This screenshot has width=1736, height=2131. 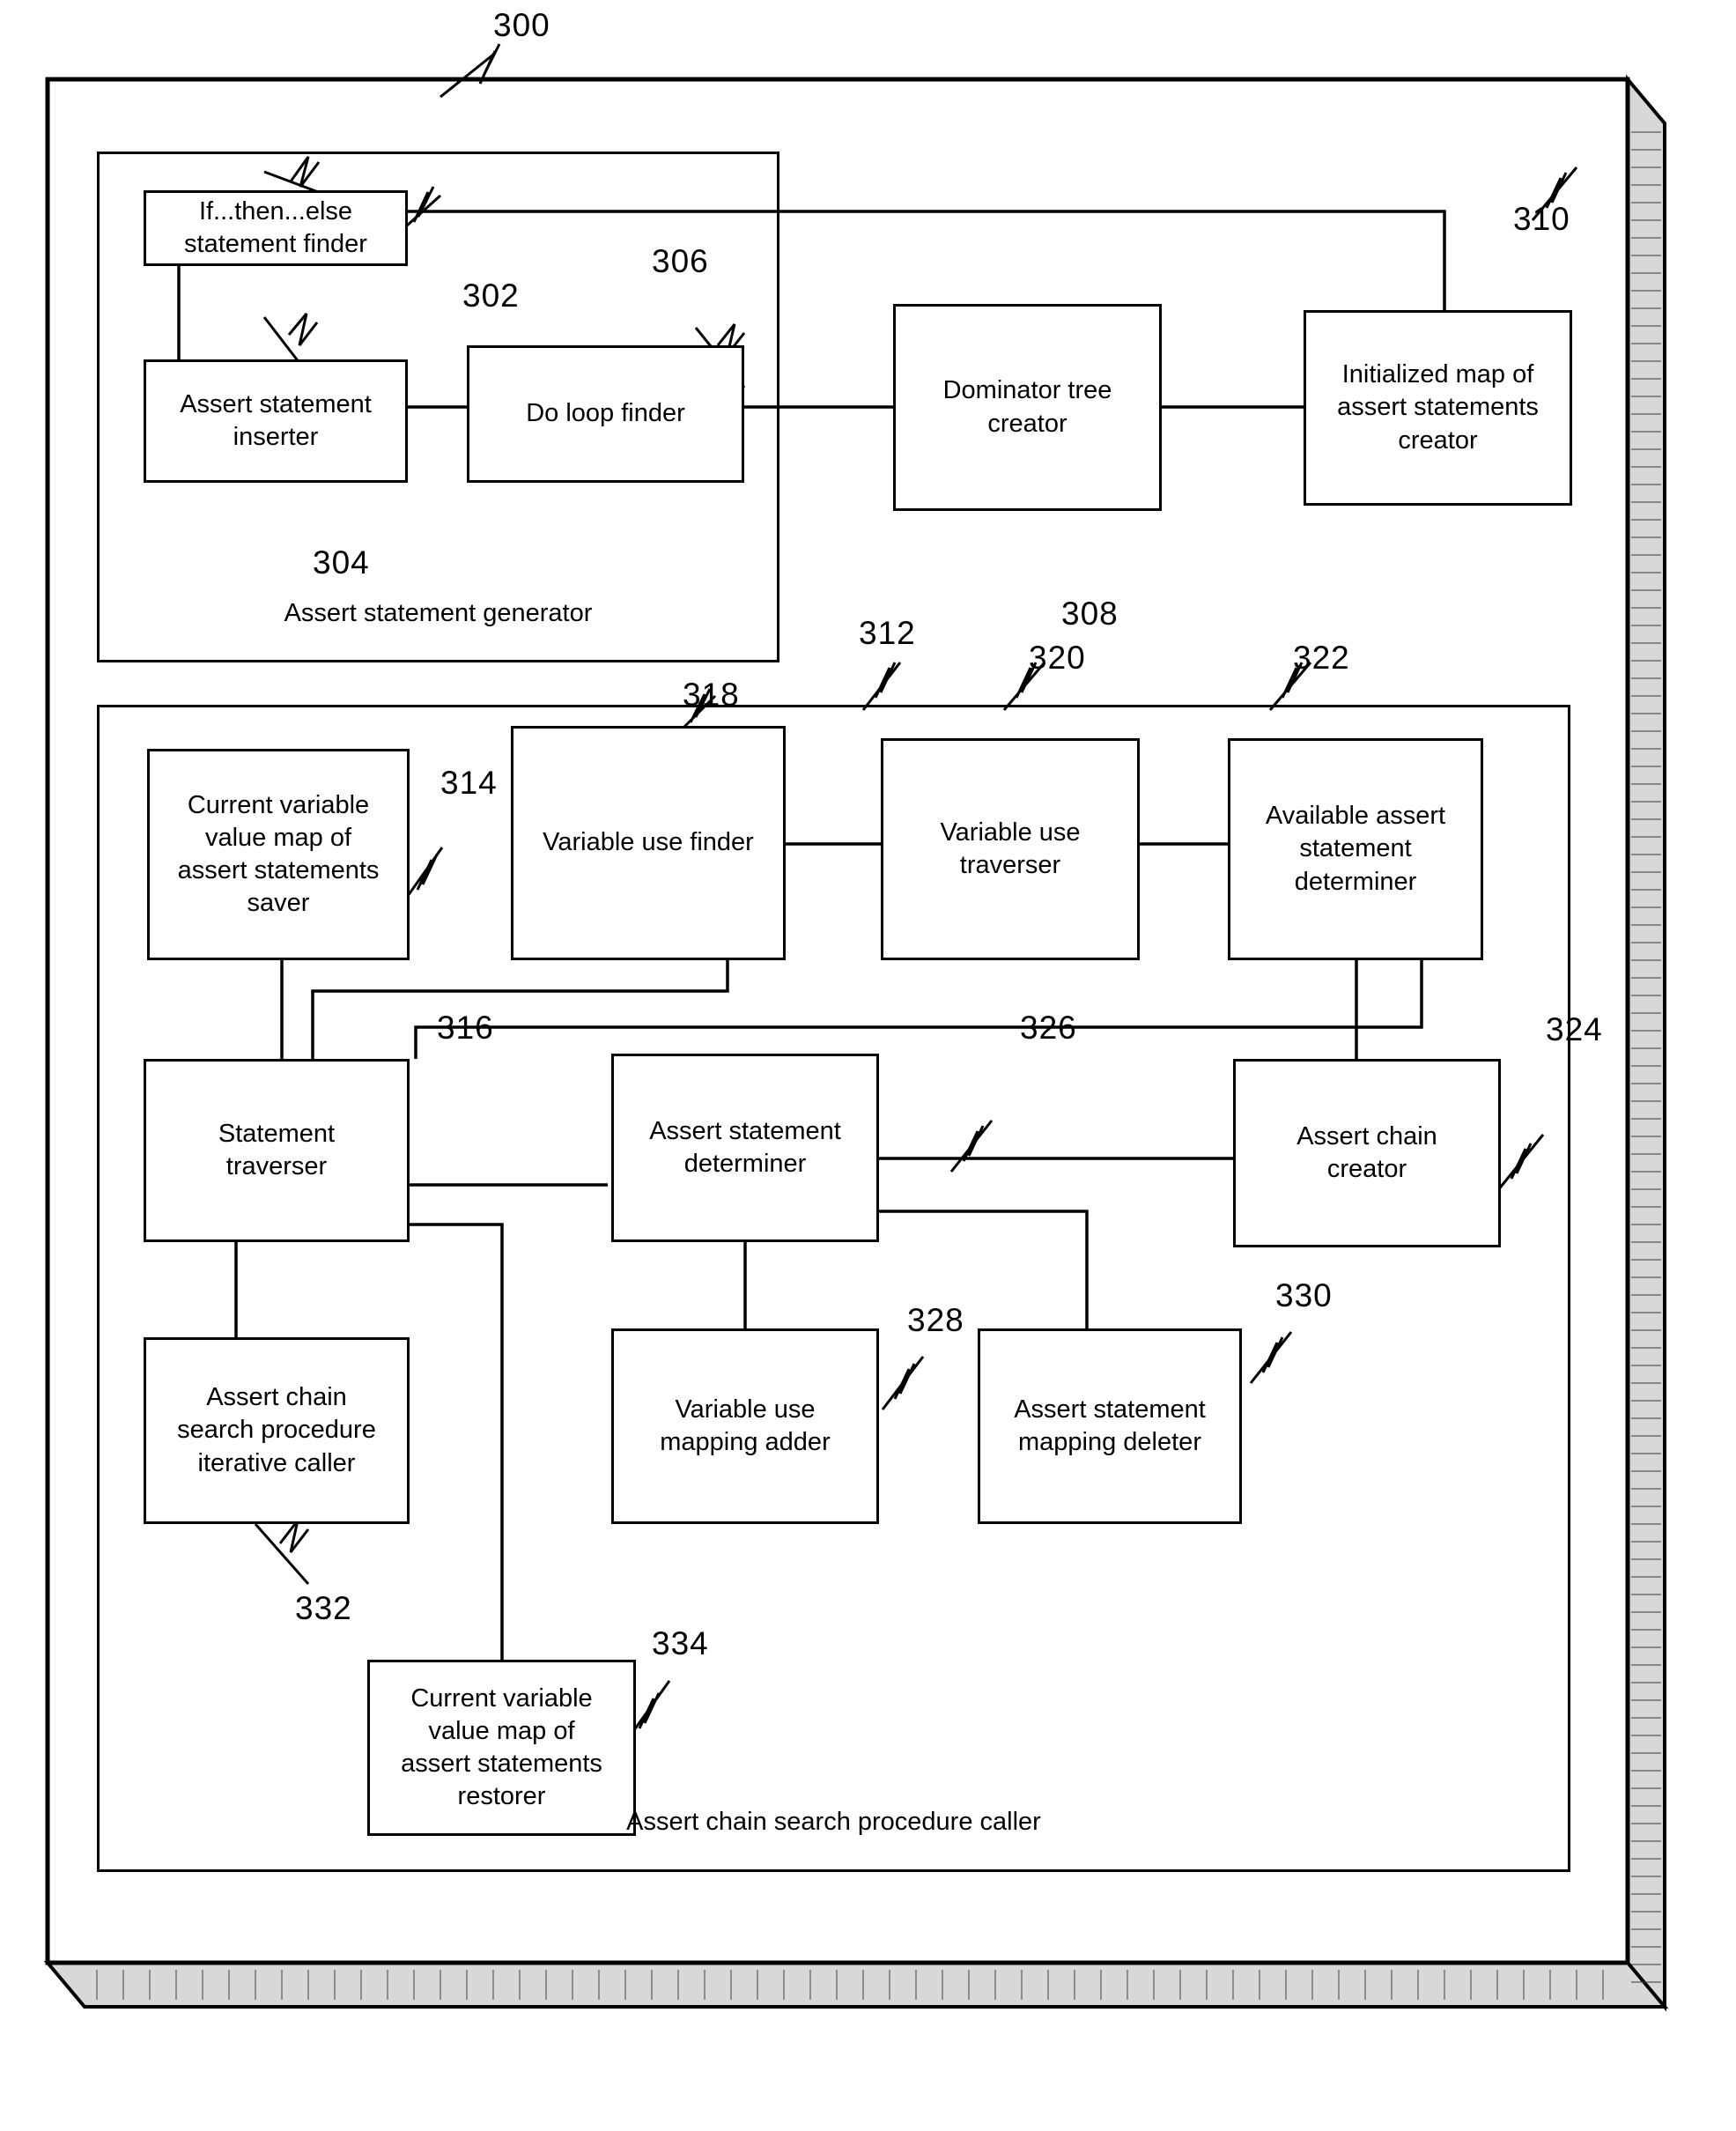 I want to click on reference-numeral-302: 302, so click(x=491, y=296).